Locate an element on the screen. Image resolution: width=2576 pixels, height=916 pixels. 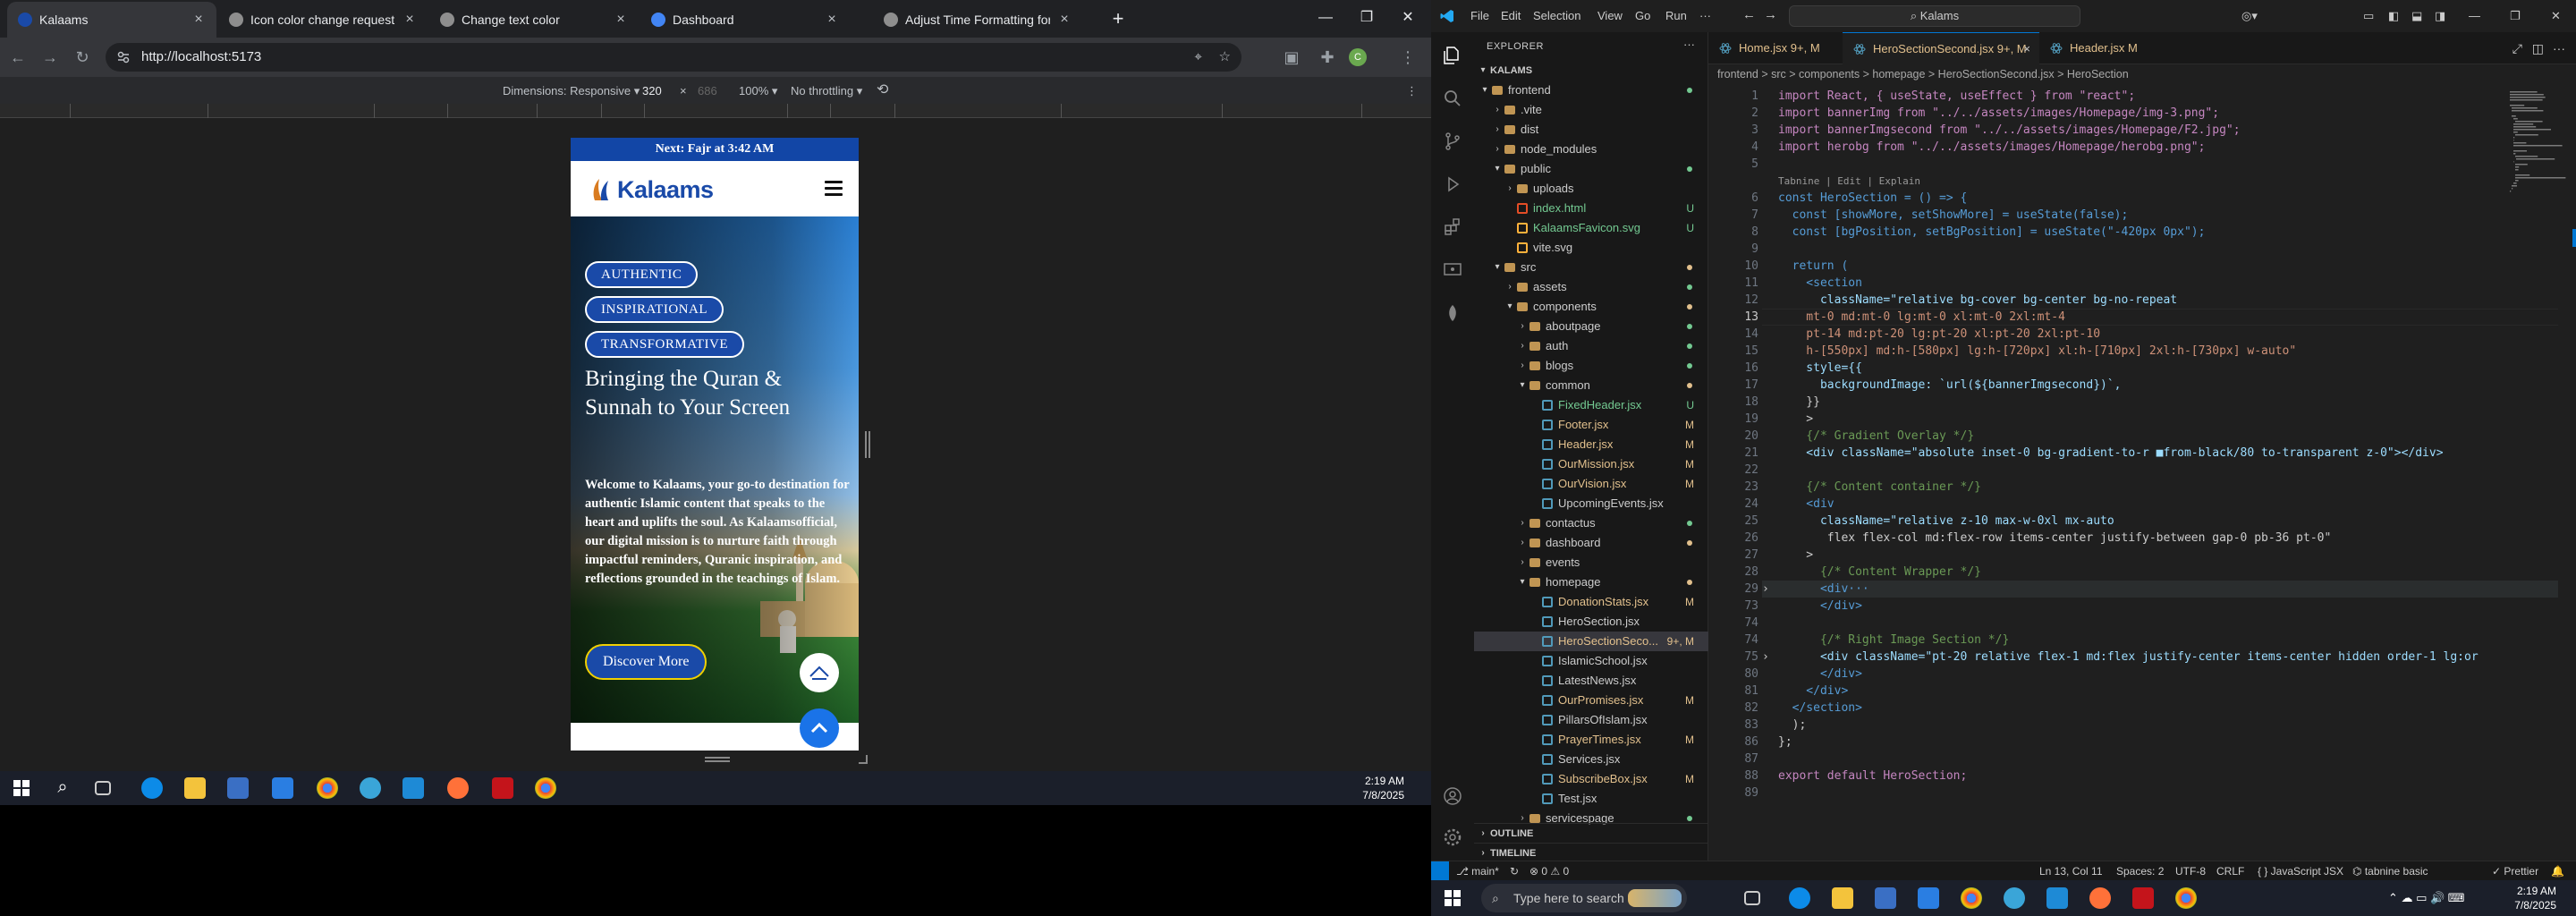
tree-folder-public: ▾ public is located at coordinates (1591, 169).